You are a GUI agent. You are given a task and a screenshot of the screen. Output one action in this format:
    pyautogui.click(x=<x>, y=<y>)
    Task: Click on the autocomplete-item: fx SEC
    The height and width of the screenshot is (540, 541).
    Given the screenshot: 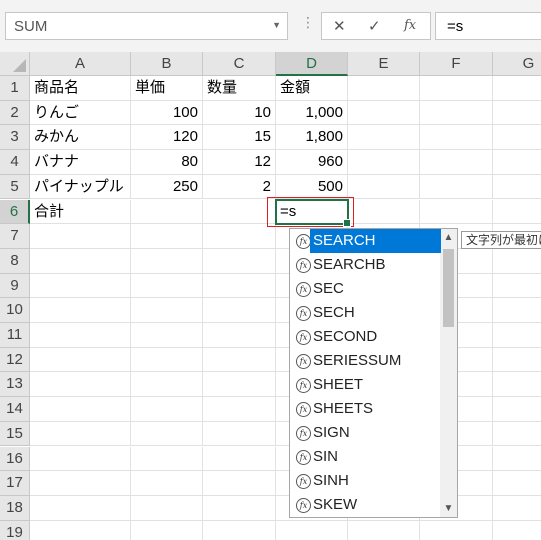 What is the action you would take?
    pyautogui.click(x=365, y=289)
    